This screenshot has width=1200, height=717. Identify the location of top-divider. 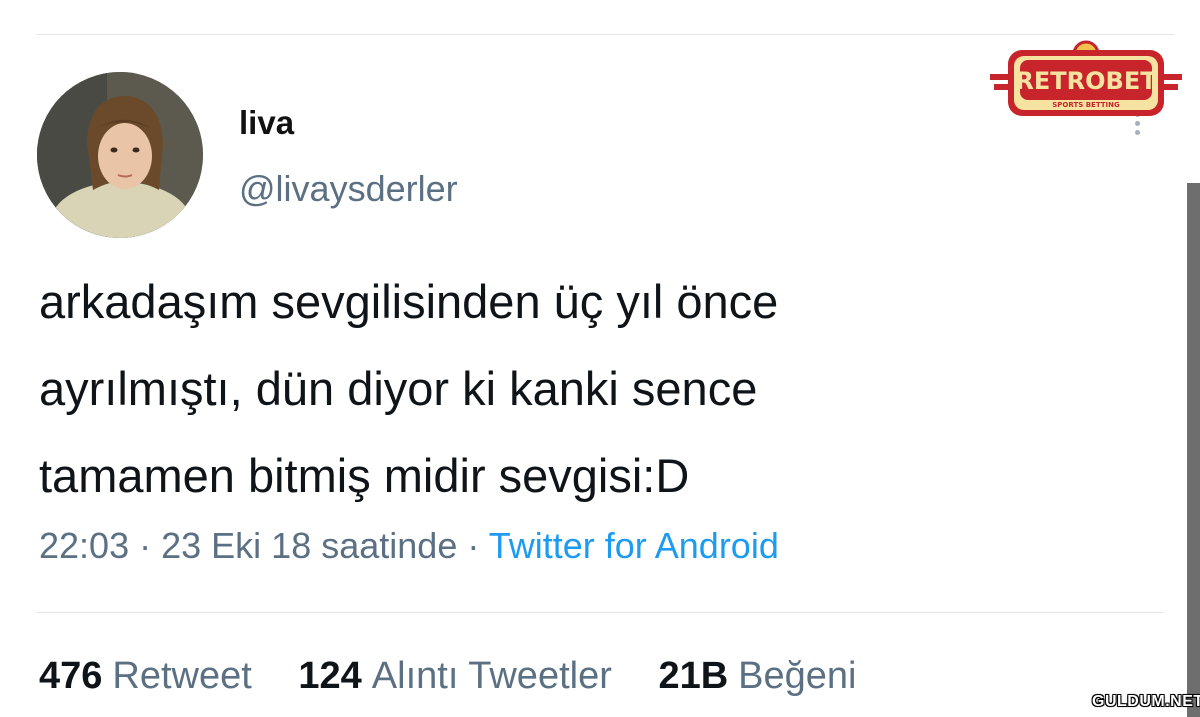
(605, 34).